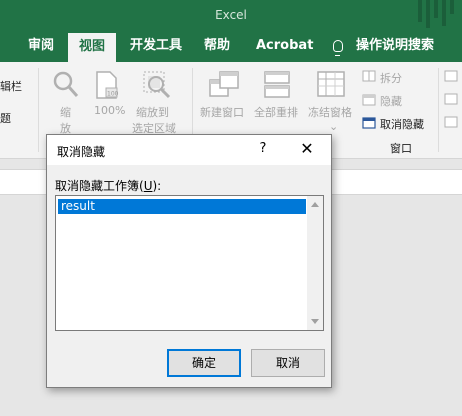 The image size is (462, 416). Describe the element at coordinates (5, 118) in the screenshot. I see `headings-checkbox-label: 题` at that location.